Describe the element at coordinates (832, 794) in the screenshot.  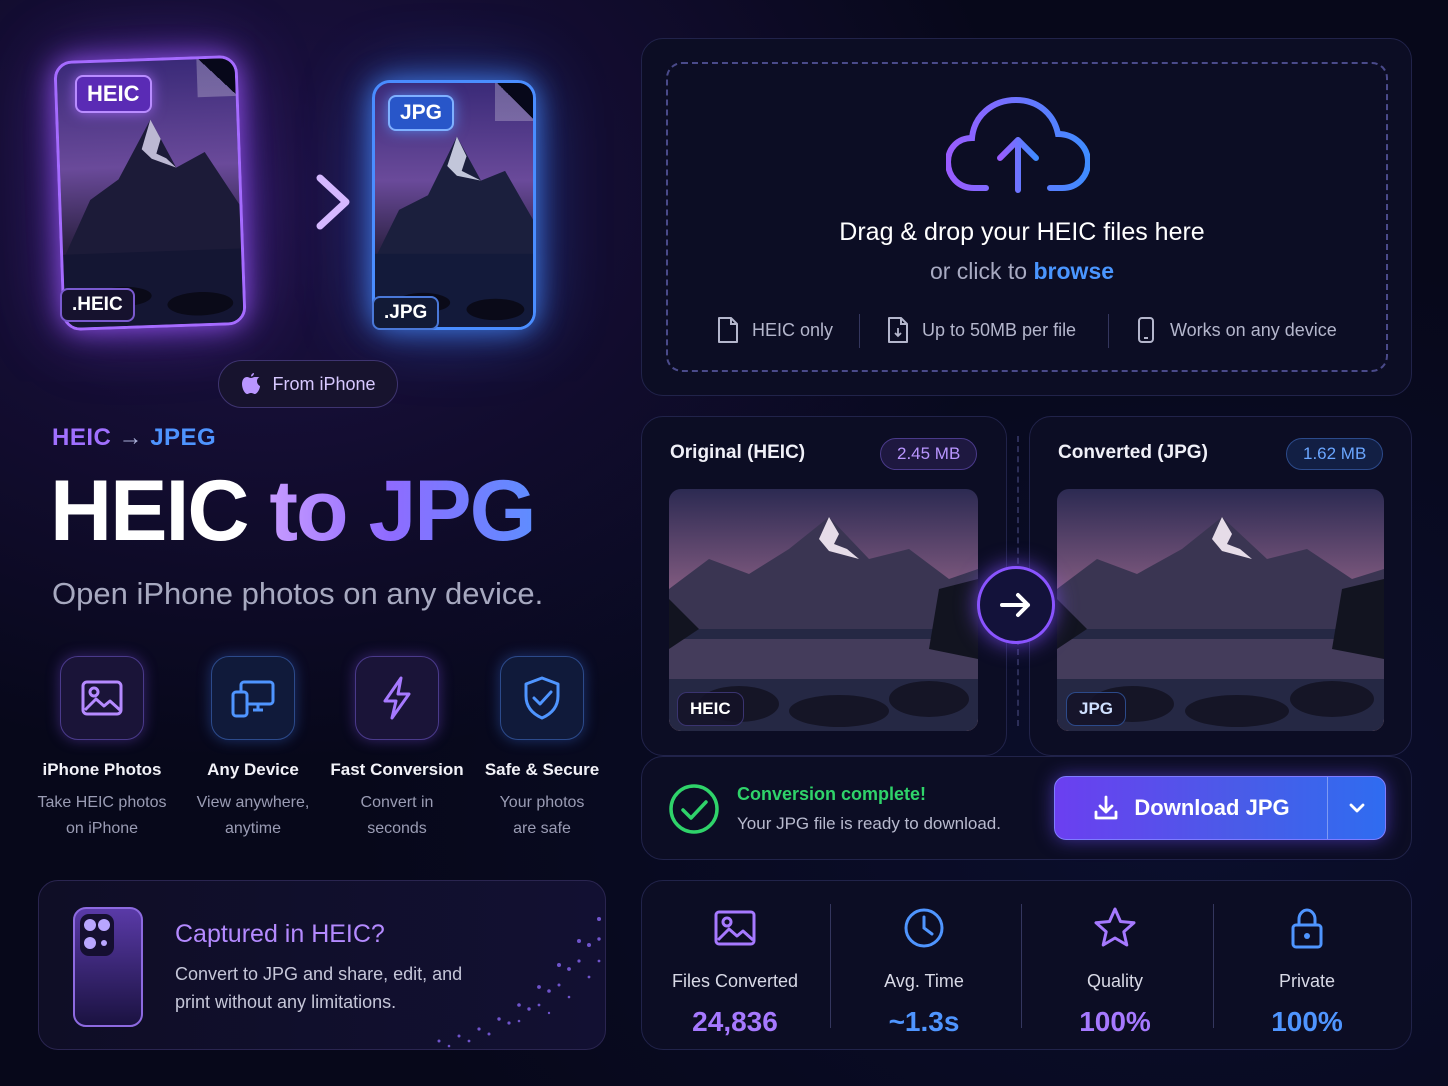
I see `status-title: Conversion complete!` at that location.